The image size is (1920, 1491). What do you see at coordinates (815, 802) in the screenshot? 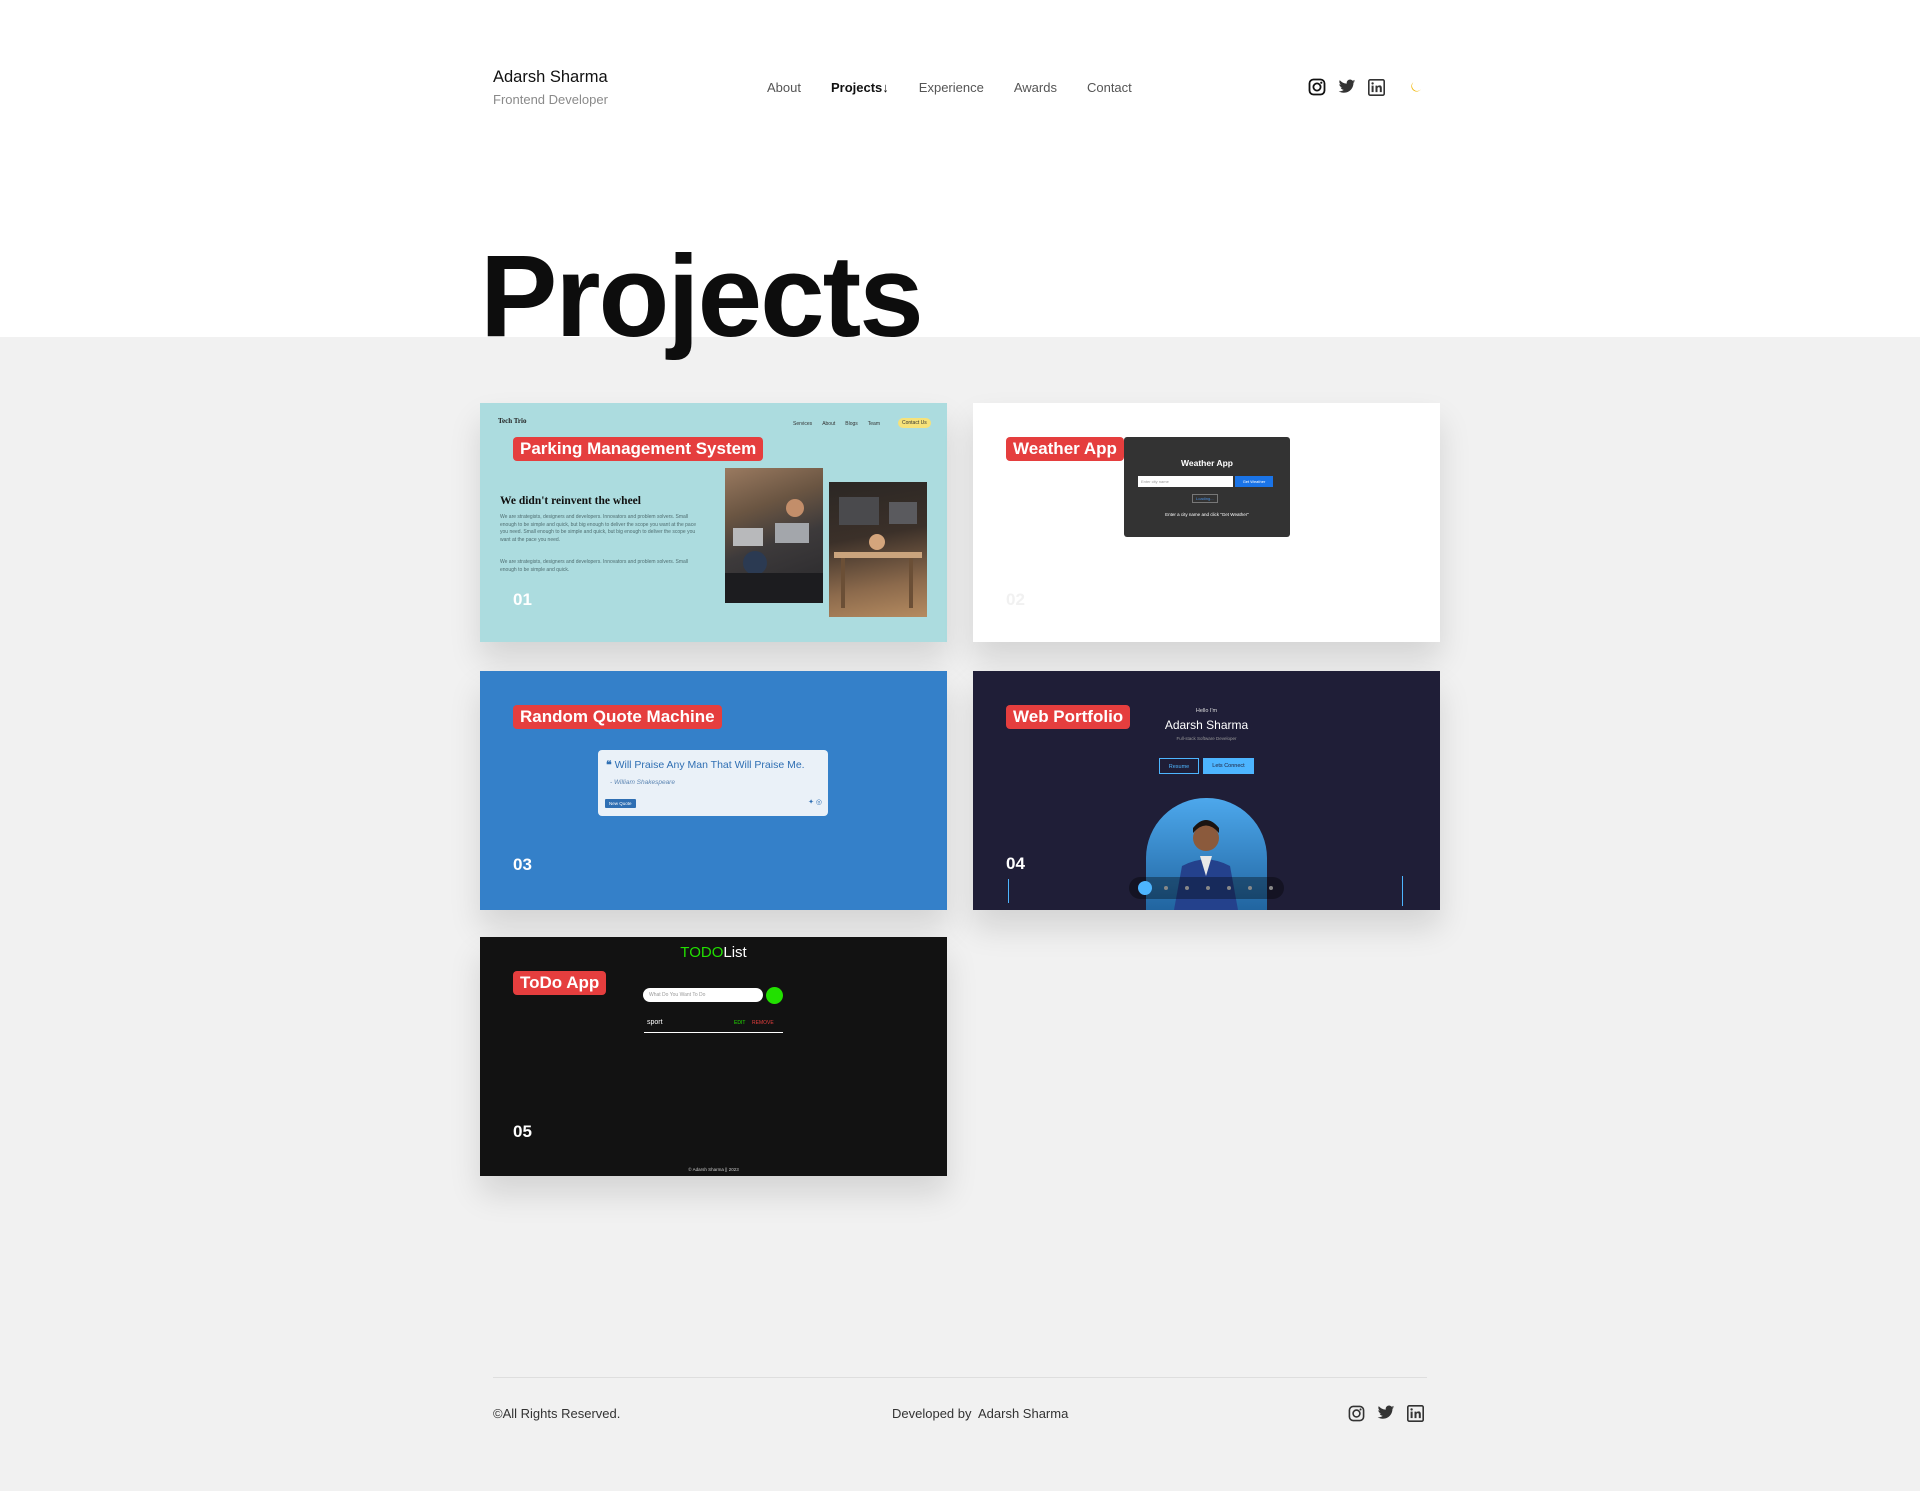
I see `quote-share-icons: ✦ ◎` at bounding box center [815, 802].